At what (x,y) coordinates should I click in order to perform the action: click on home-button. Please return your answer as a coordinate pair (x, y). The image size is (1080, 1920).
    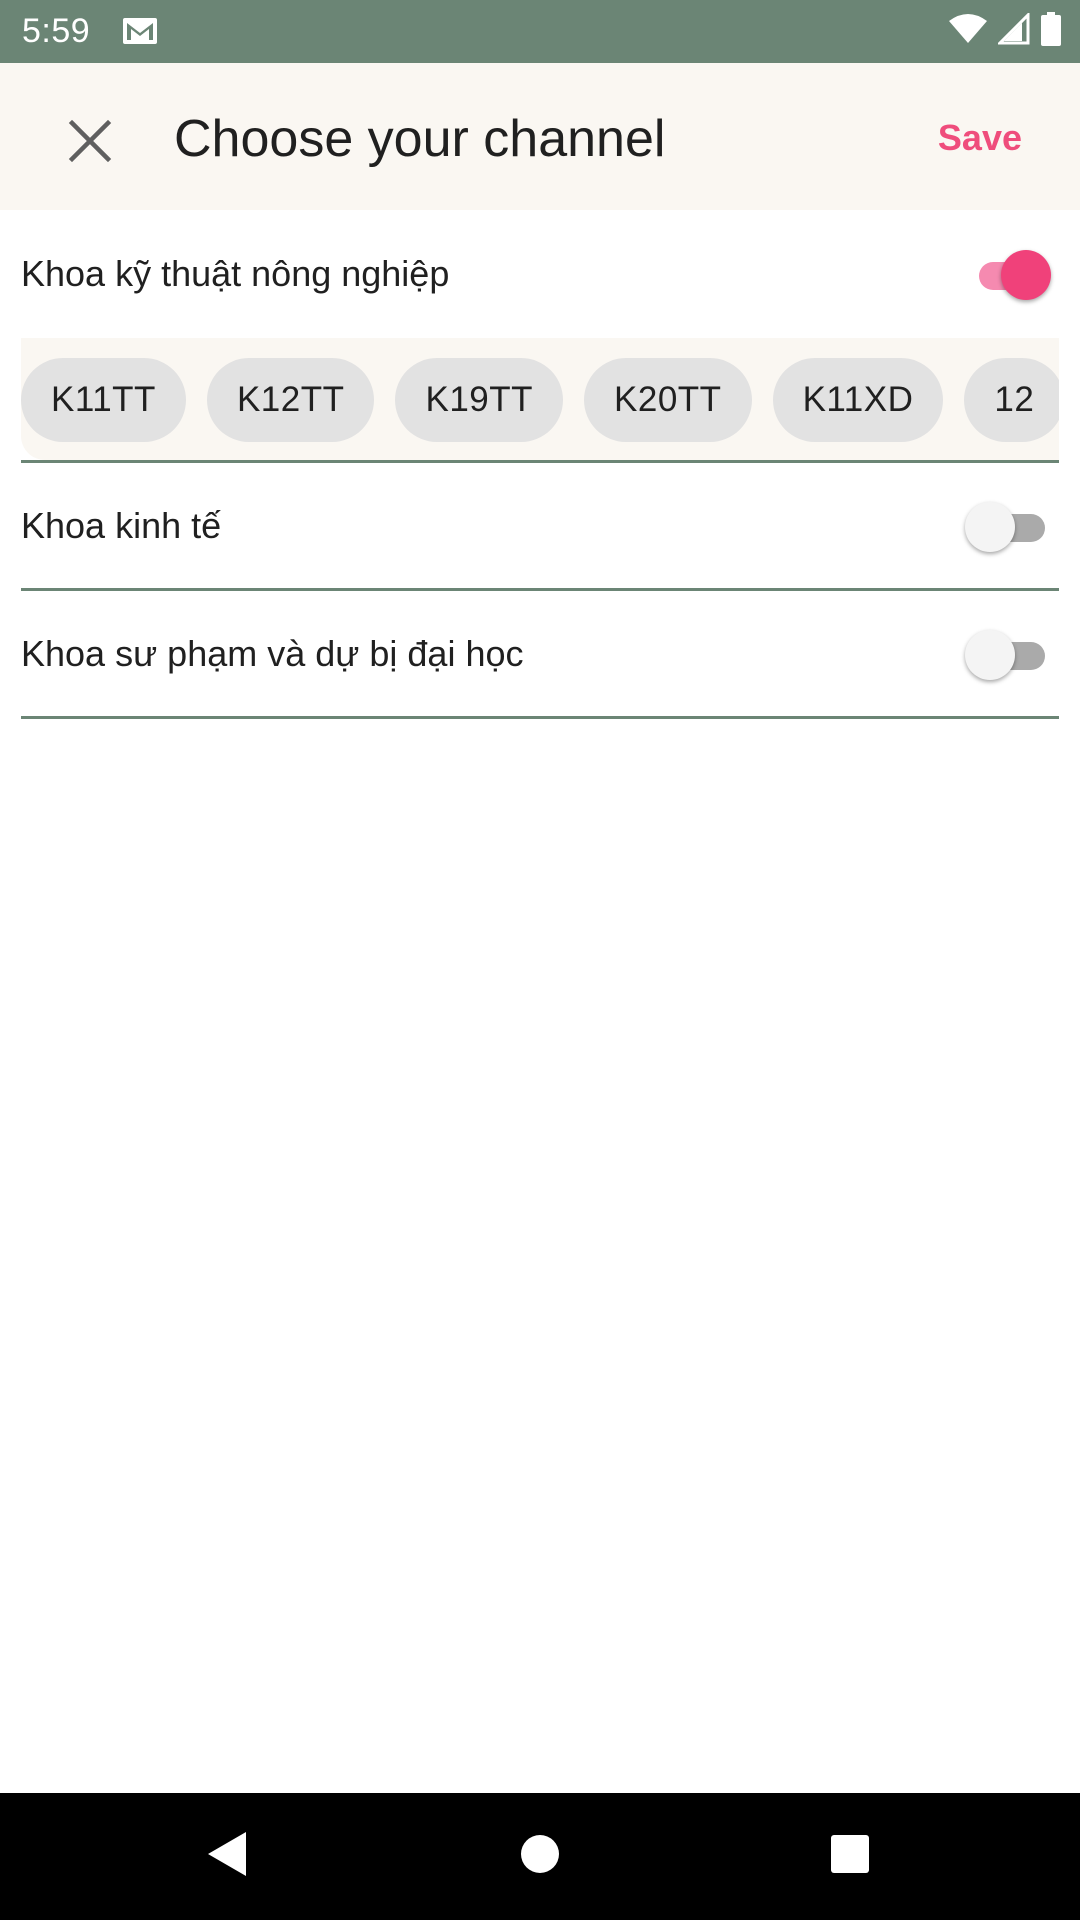
    Looking at the image, I should click on (540, 1856).